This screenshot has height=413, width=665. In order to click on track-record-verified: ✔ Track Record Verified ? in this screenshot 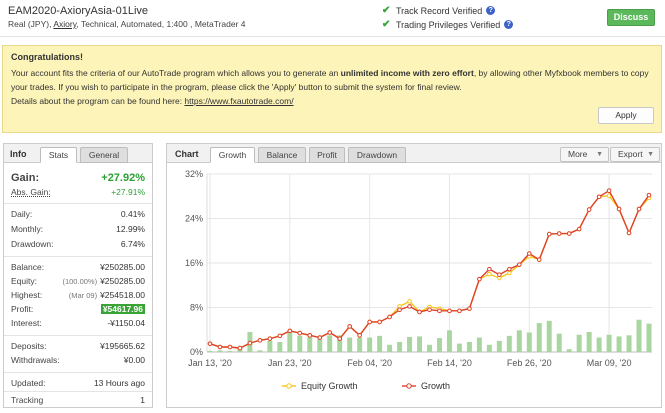, I will do `click(439, 10)`.